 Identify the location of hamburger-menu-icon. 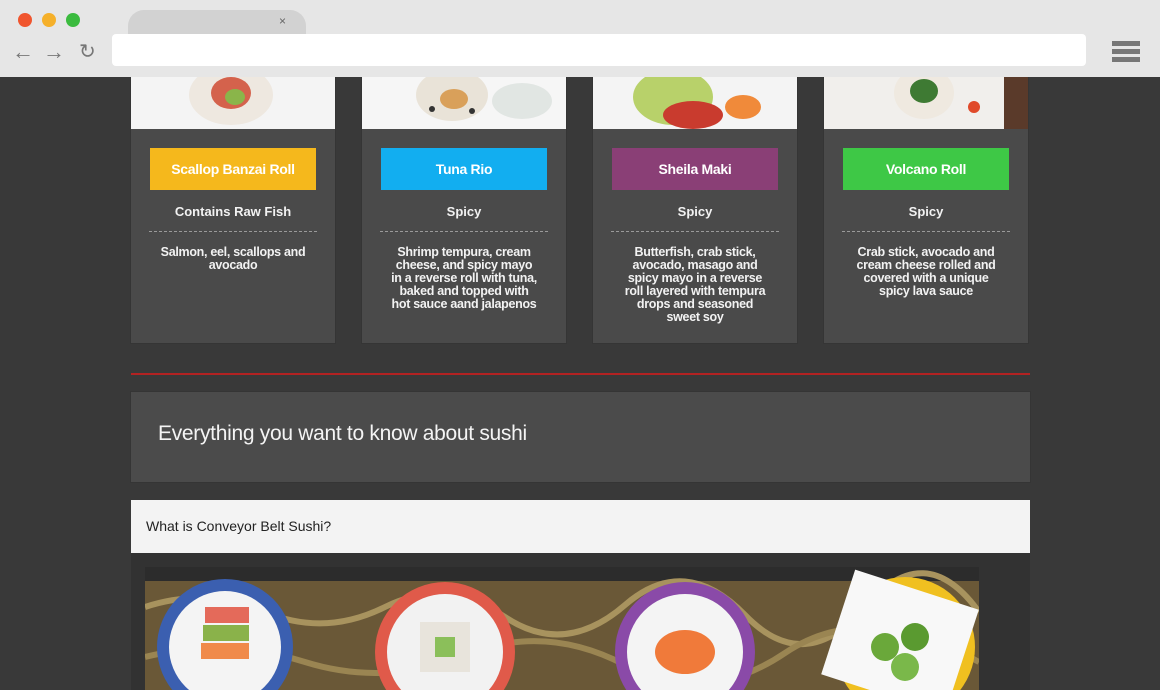
(1126, 52).